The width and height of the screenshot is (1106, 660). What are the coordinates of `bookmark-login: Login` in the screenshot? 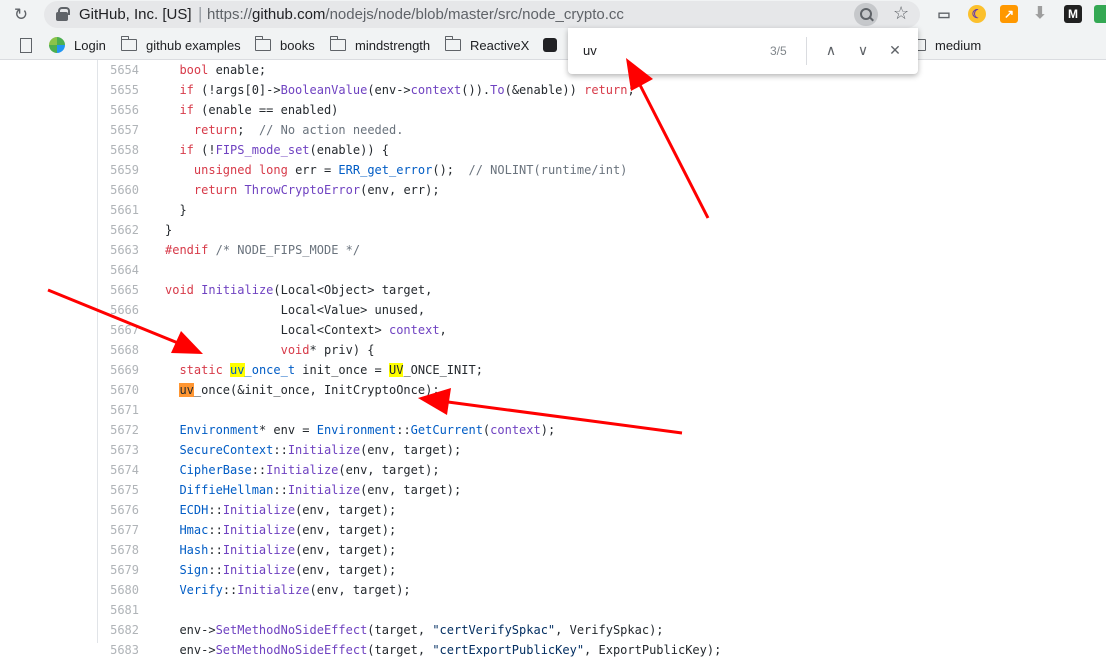 It's located at (77, 45).